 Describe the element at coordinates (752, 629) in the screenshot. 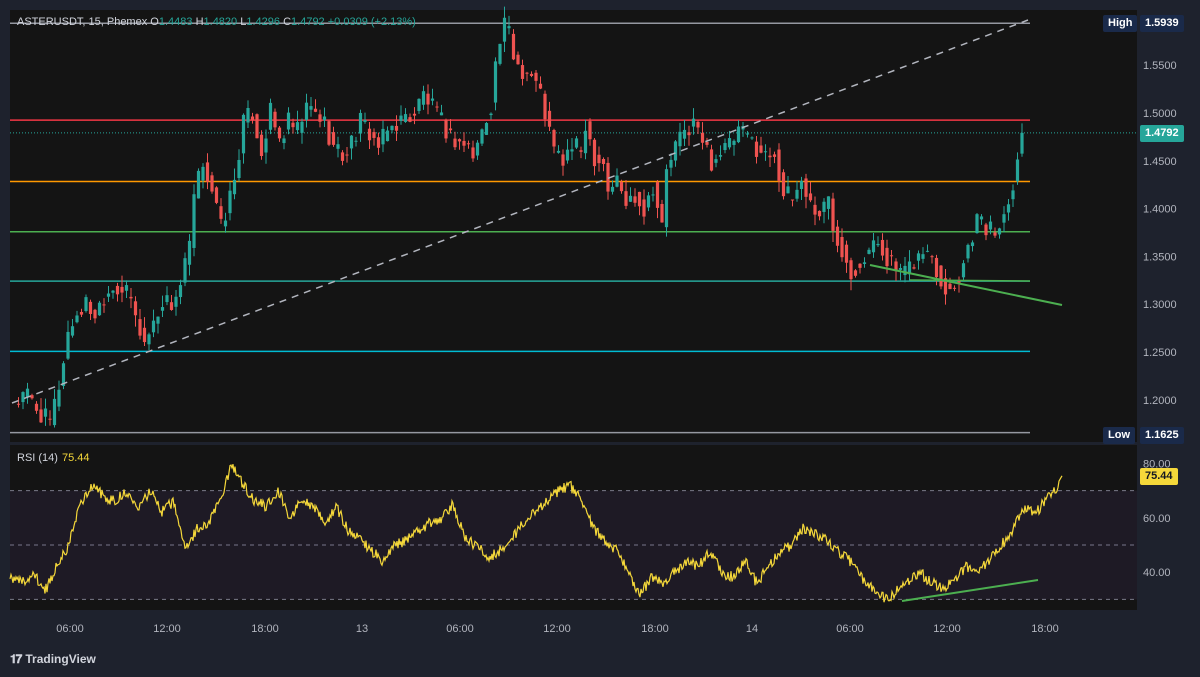

I see `time-tick-label: 14` at that location.